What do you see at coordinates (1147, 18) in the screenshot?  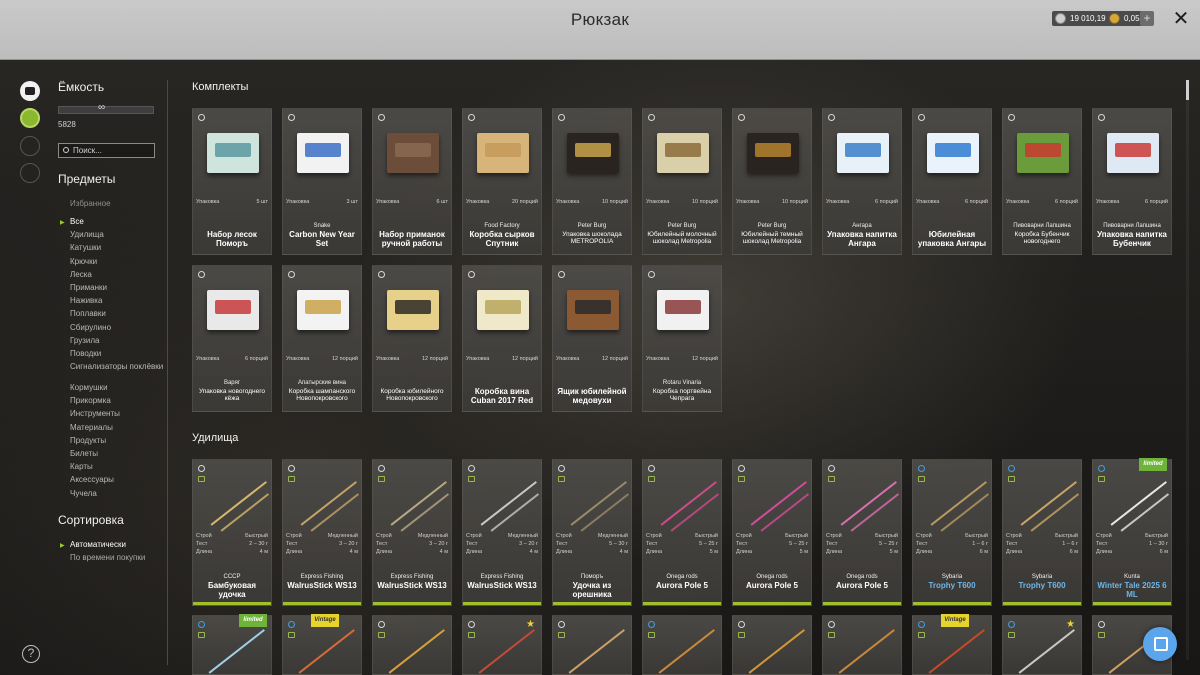 I see `add-currency-button: +` at bounding box center [1147, 18].